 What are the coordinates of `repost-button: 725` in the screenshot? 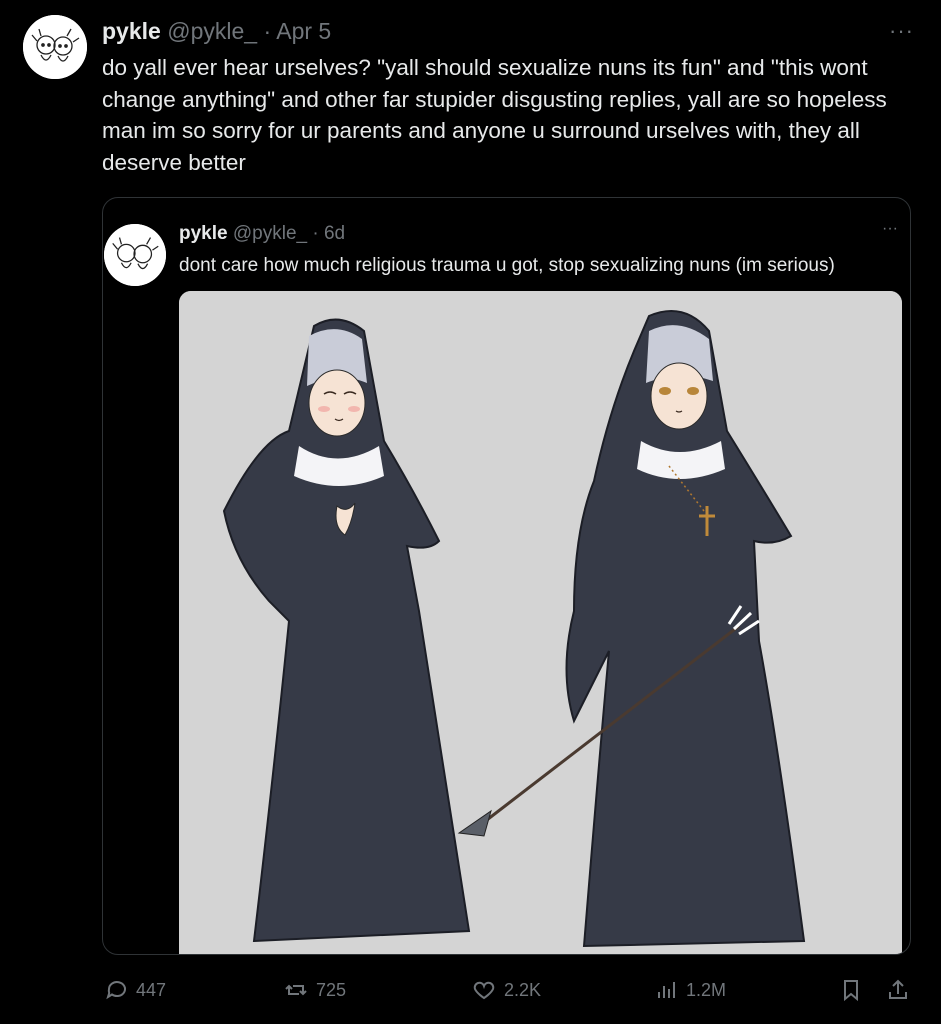 It's located at (315, 990).